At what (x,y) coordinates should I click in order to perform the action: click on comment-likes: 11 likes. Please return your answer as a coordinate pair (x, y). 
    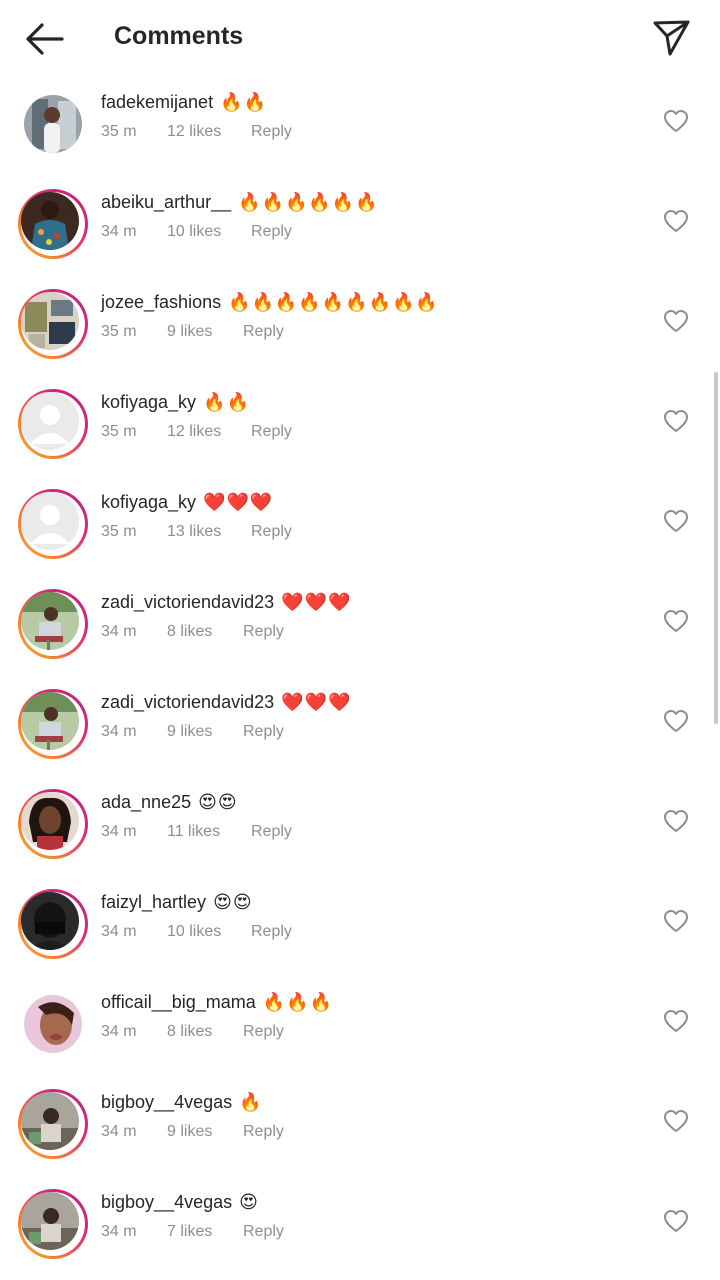
    Looking at the image, I should click on (193, 832).